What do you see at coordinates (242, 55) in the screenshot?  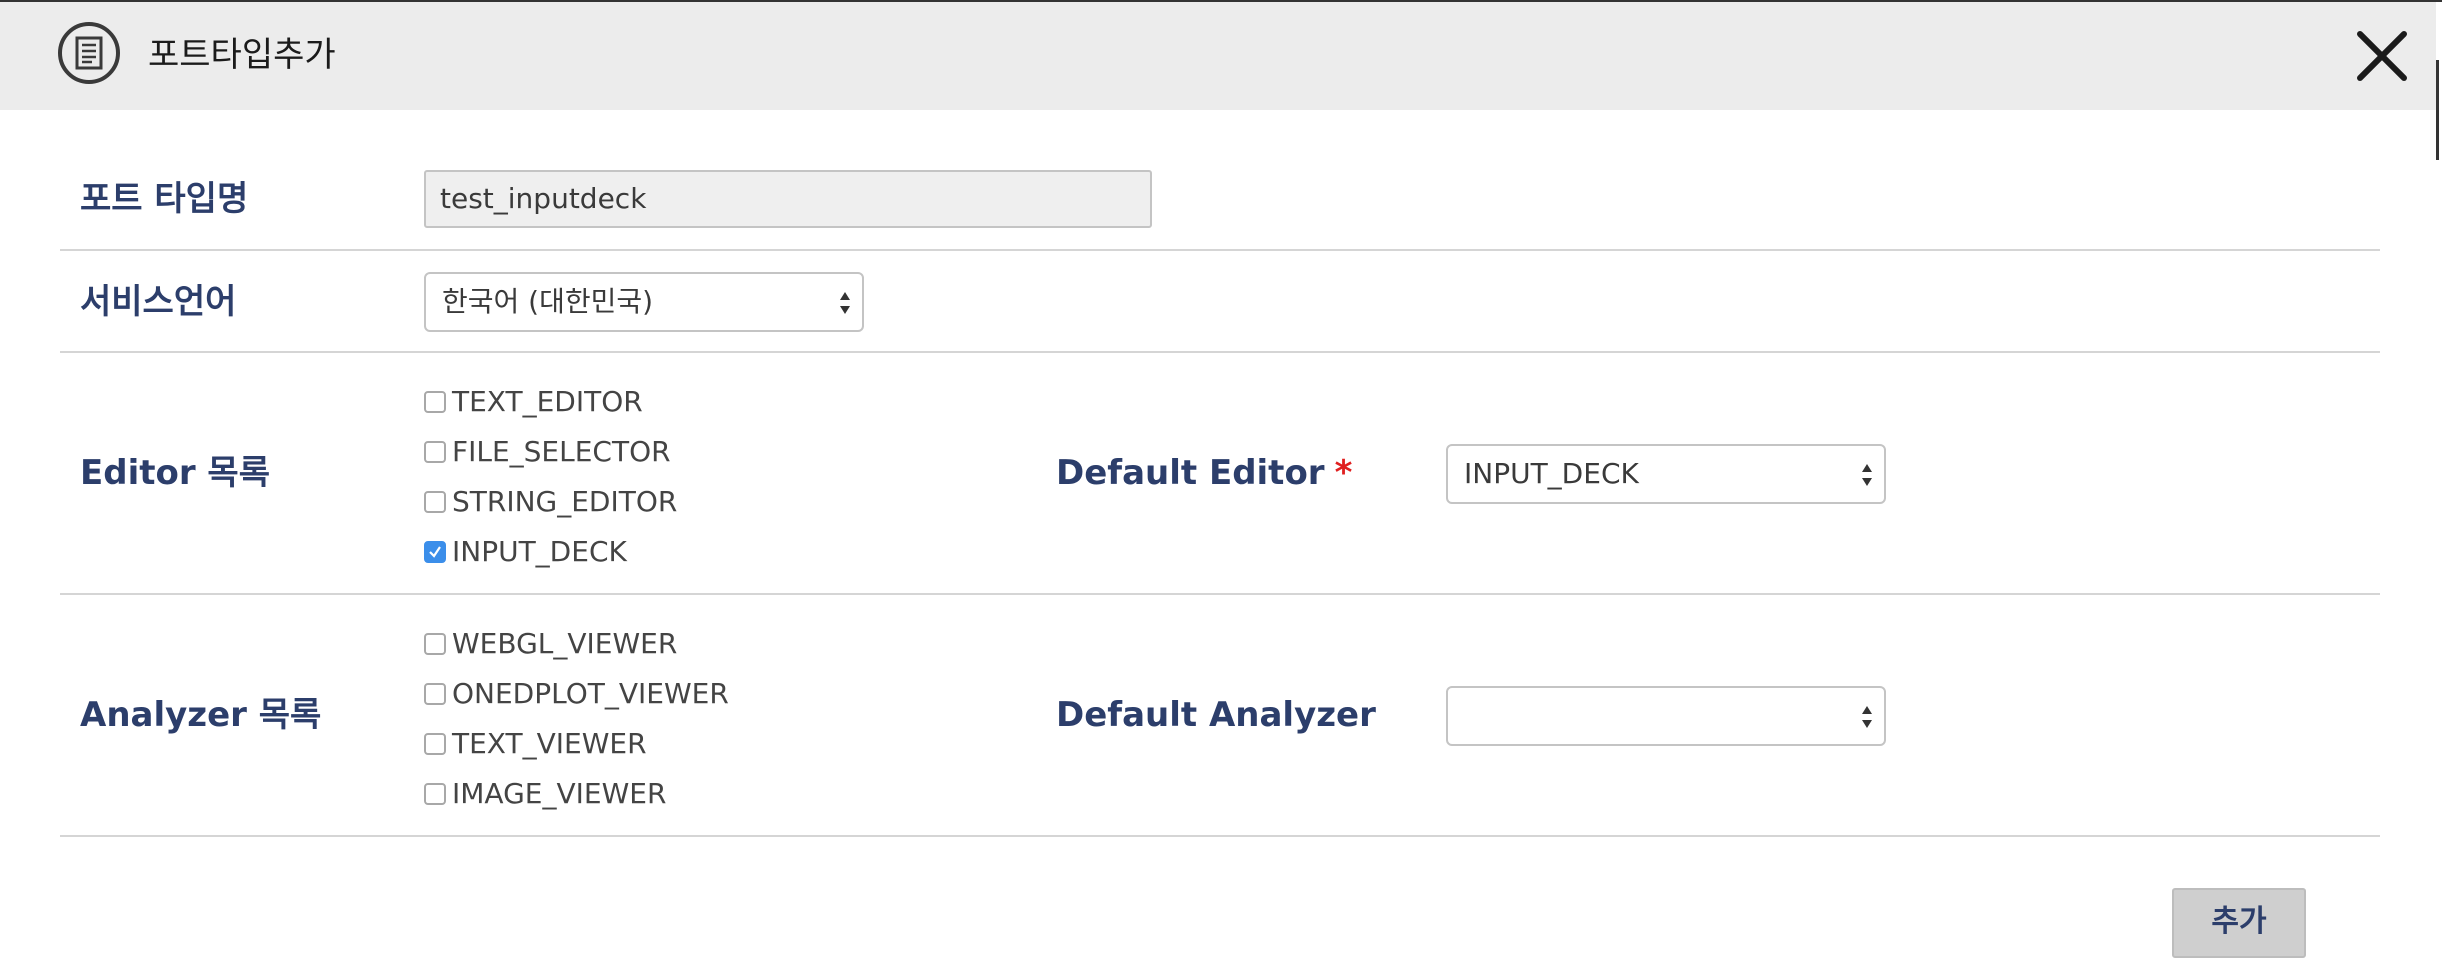 I see `dialog-title: 포트타입추가` at bounding box center [242, 55].